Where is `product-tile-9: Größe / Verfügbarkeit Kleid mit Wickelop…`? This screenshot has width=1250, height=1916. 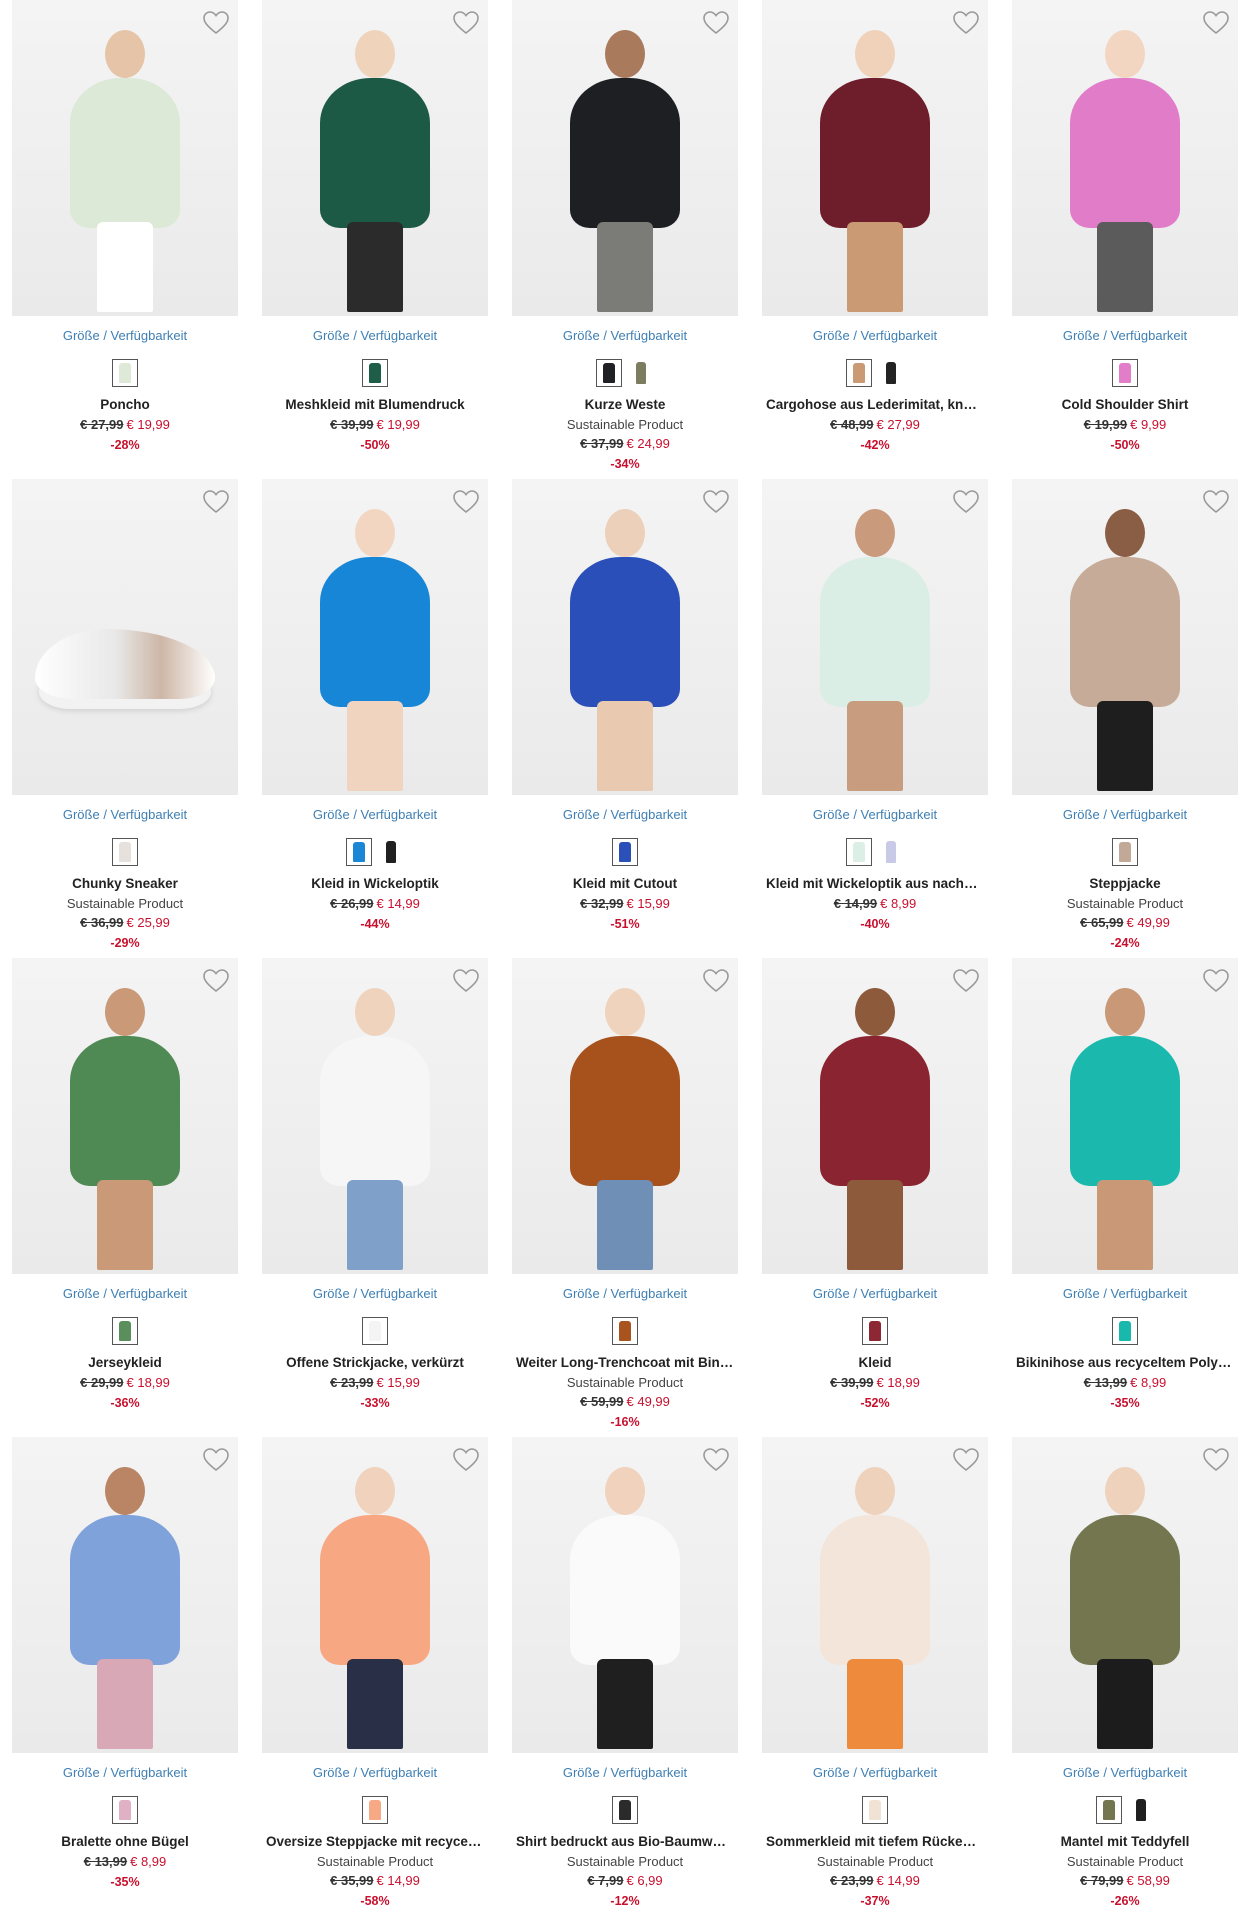 product-tile-9: Größe / Verfügbarkeit Kleid mit Wickelop… is located at coordinates (875, 718).